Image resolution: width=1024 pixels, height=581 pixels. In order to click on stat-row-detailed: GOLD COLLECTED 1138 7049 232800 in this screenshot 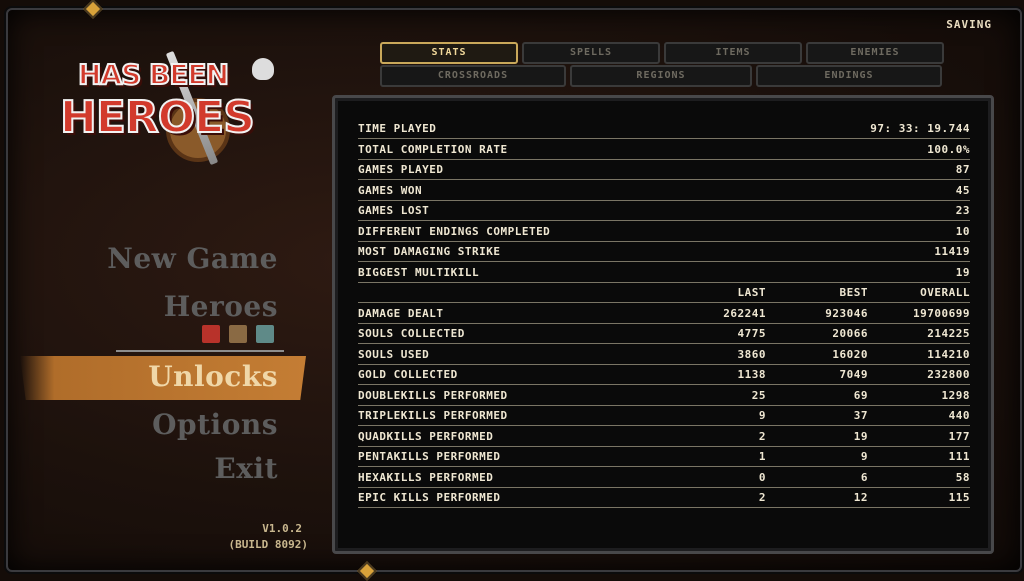, I will do `click(664, 374)`.